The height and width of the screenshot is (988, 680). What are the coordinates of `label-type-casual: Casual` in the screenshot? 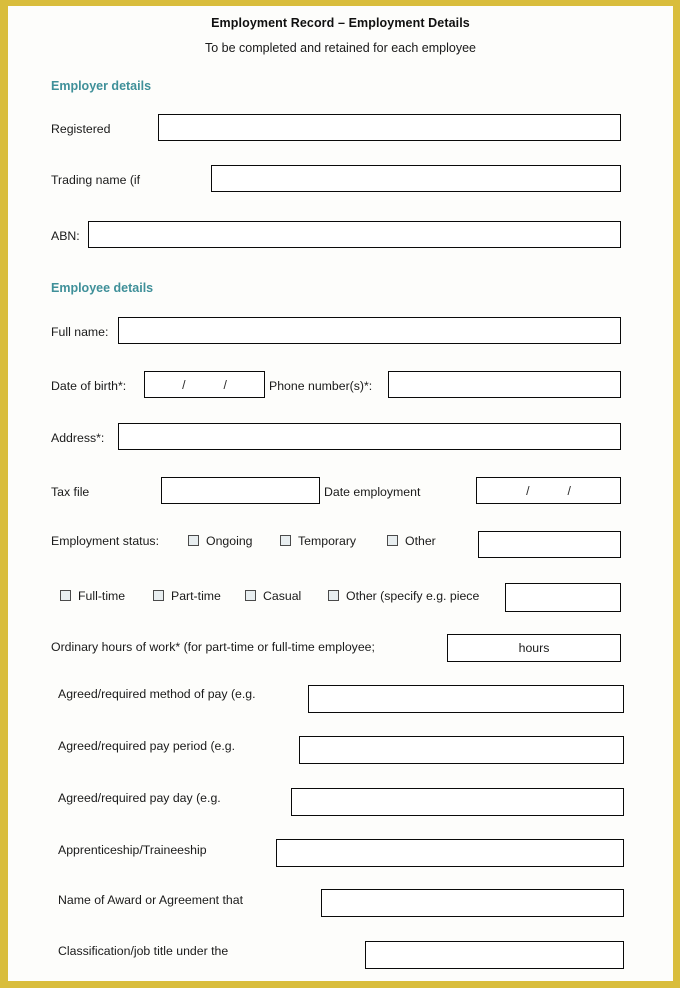 It's located at (282, 596).